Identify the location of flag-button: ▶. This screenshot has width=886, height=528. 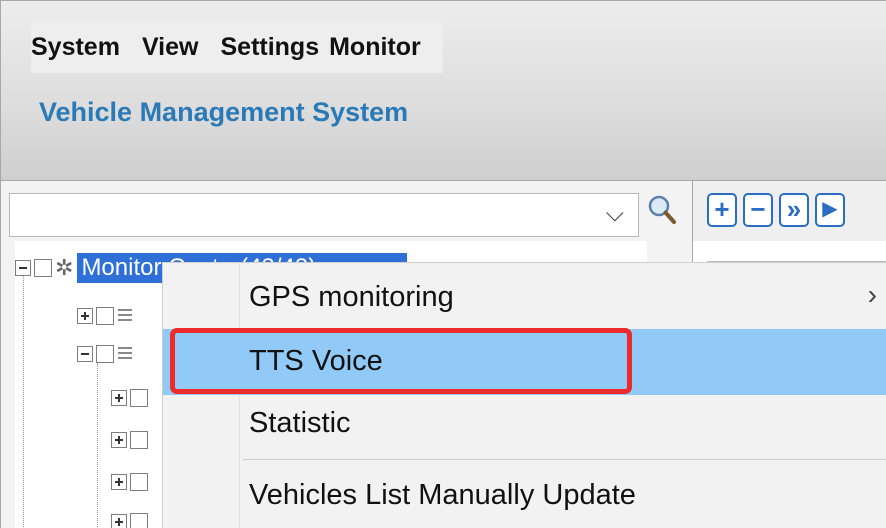
(830, 210).